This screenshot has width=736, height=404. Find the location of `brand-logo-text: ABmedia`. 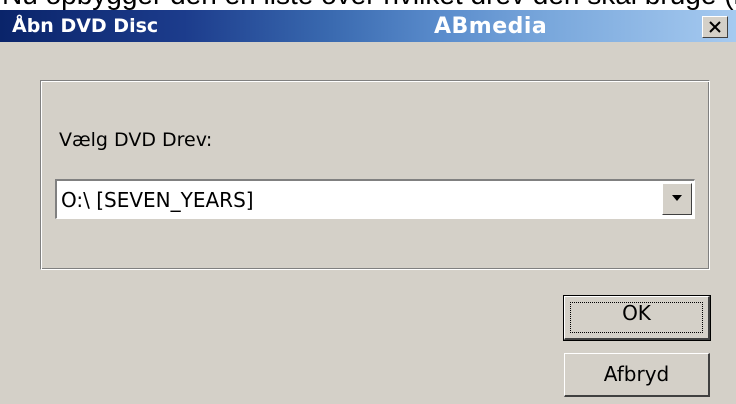

brand-logo-text: ABmedia is located at coordinates (491, 26).